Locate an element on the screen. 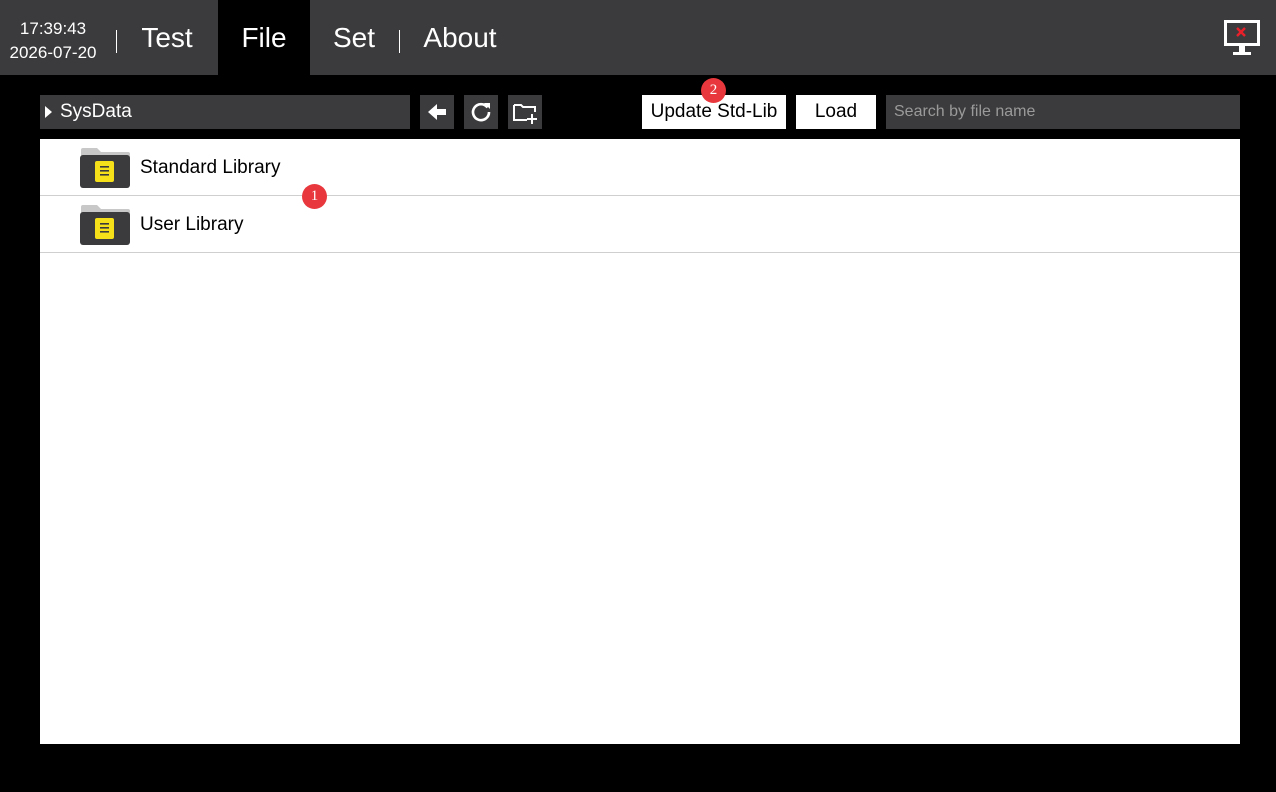 This screenshot has height=792, width=1276. search-input is located at coordinates (1063, 112).